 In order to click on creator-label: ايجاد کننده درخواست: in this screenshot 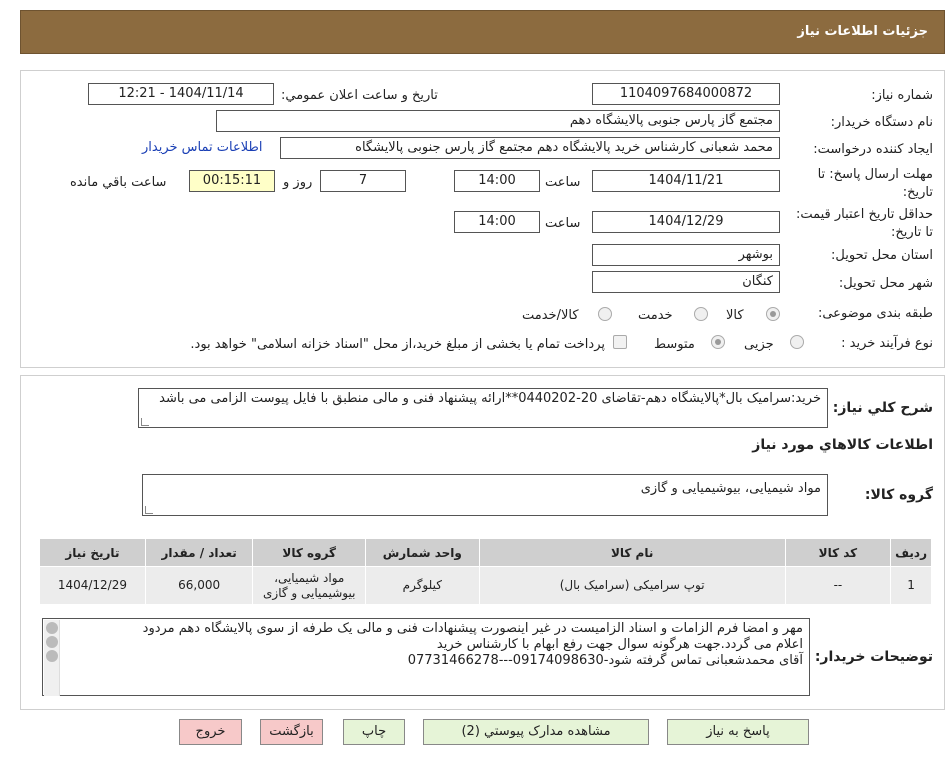, I will do `click(873, 149)`.